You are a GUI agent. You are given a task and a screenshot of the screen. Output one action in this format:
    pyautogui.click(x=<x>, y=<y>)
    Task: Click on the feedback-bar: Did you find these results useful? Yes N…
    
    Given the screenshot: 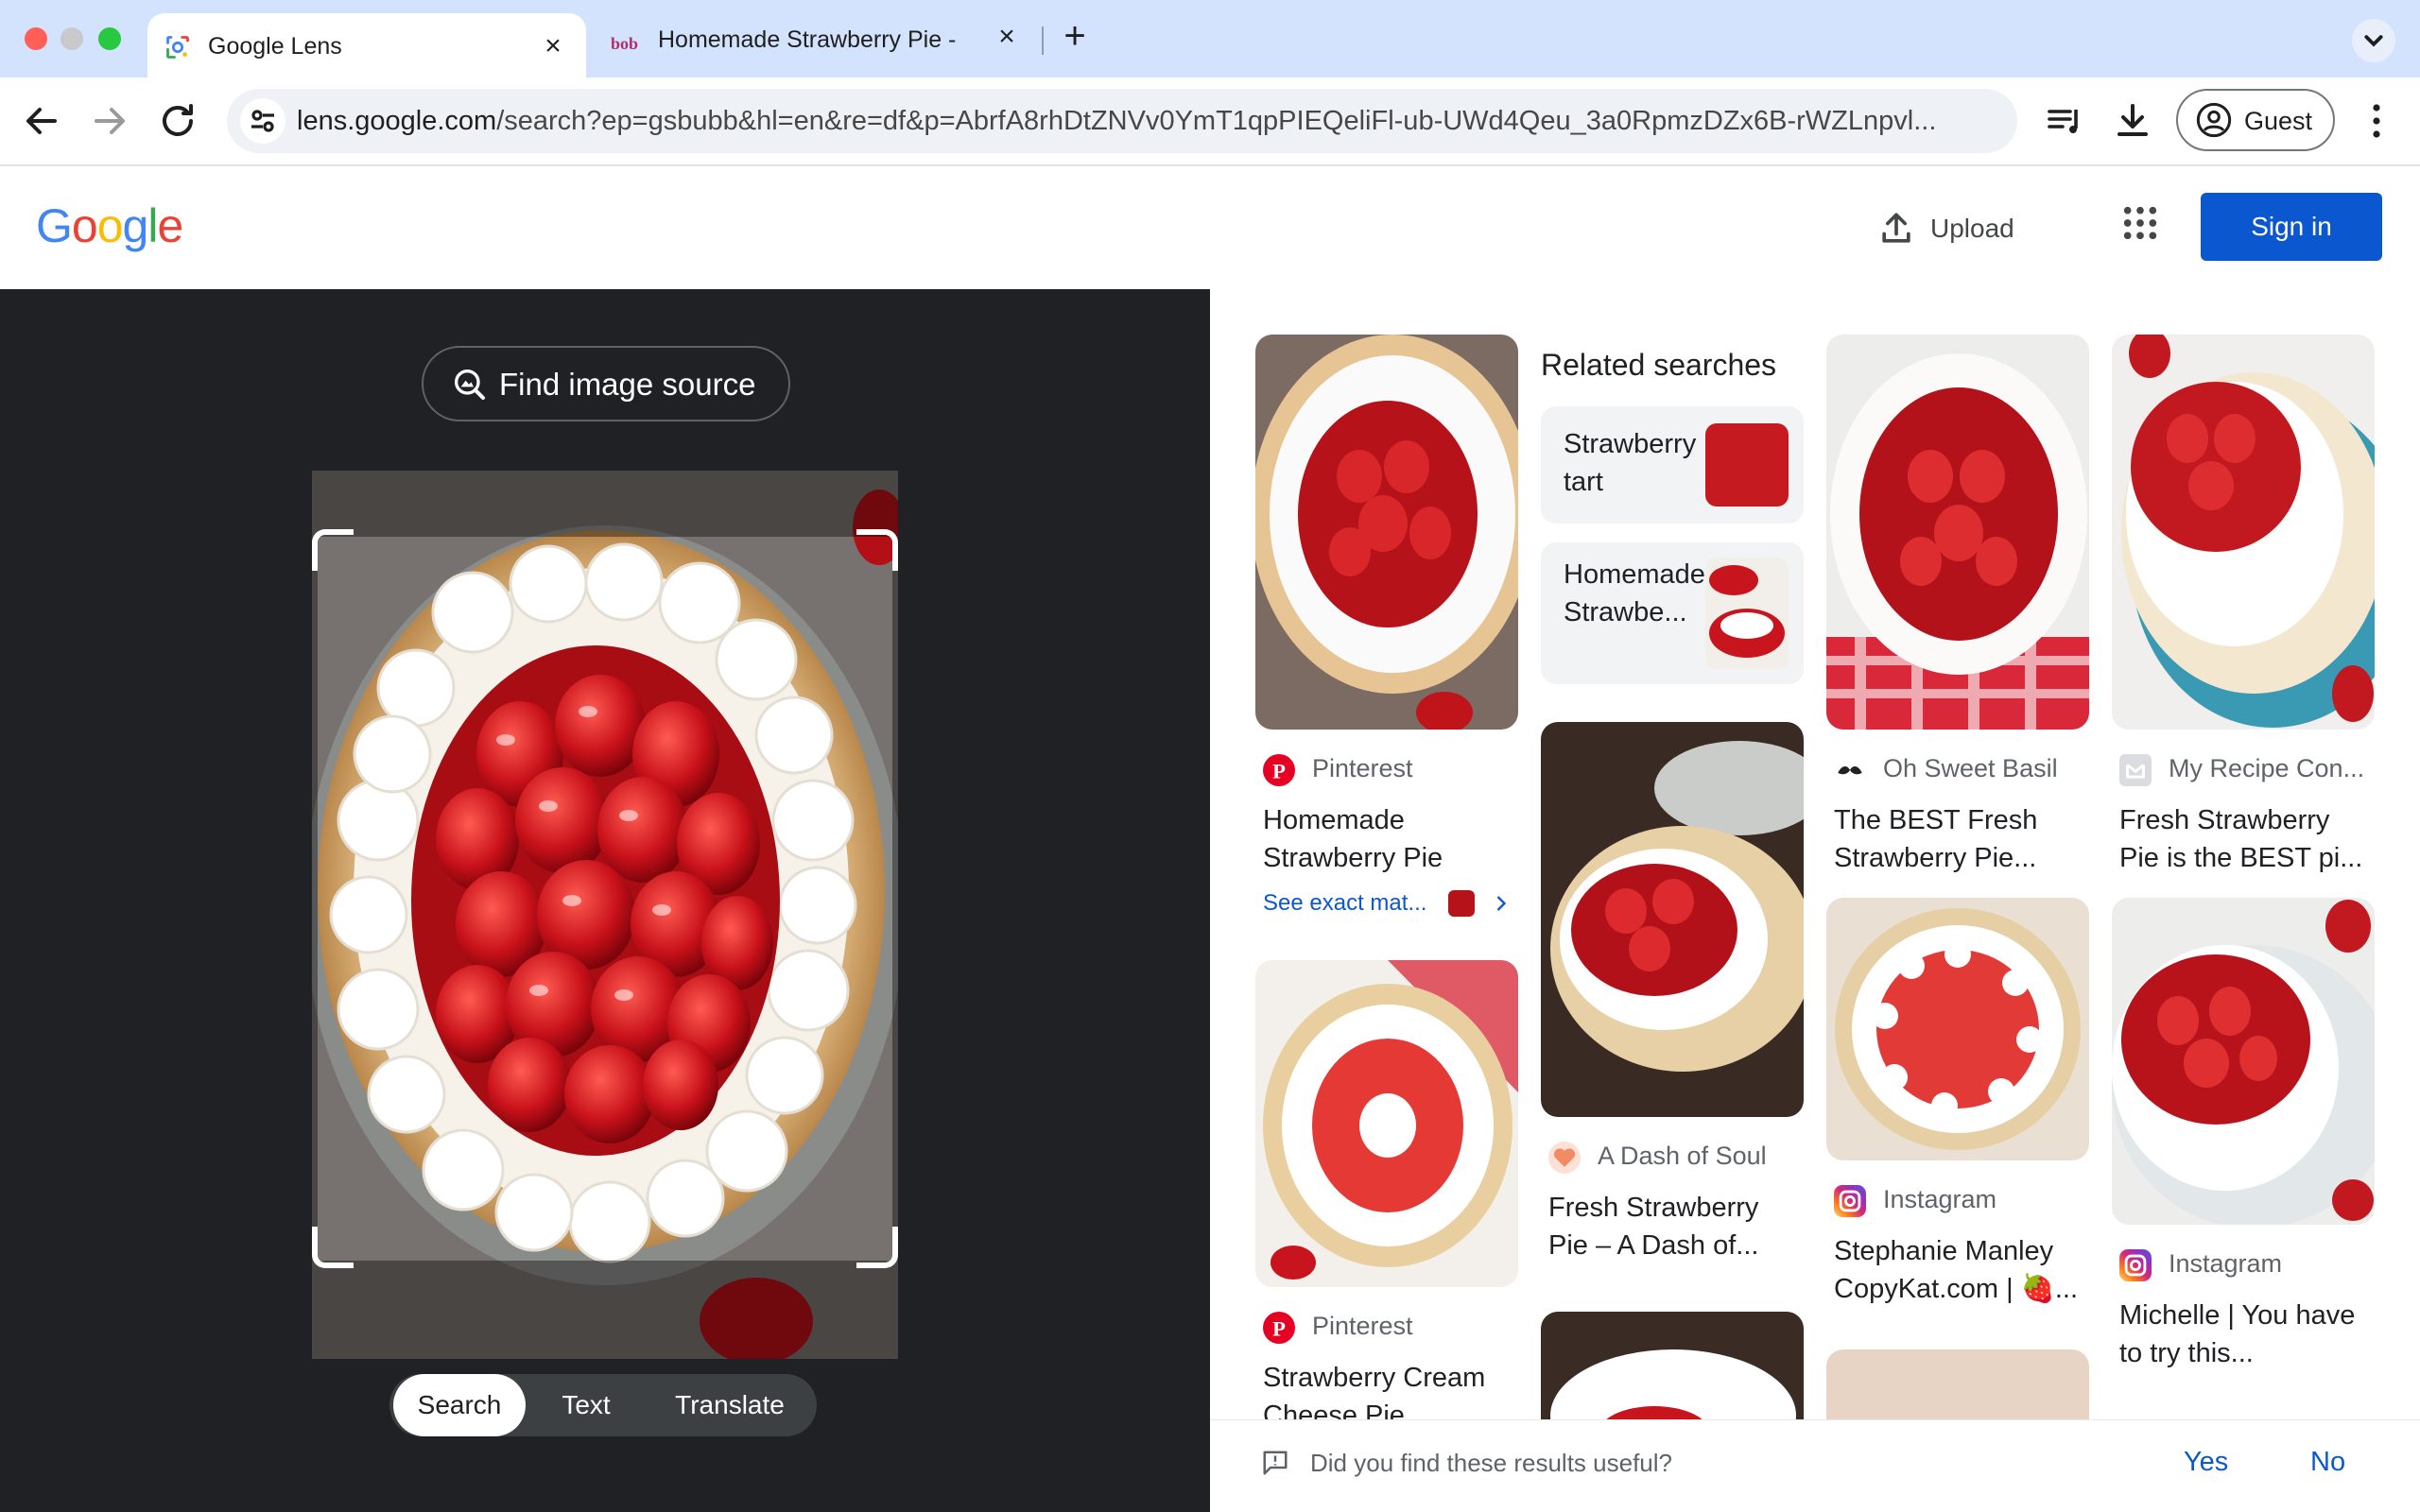 What is the action you would take?
    pyautogui.click(x=1815, y=1465)
    